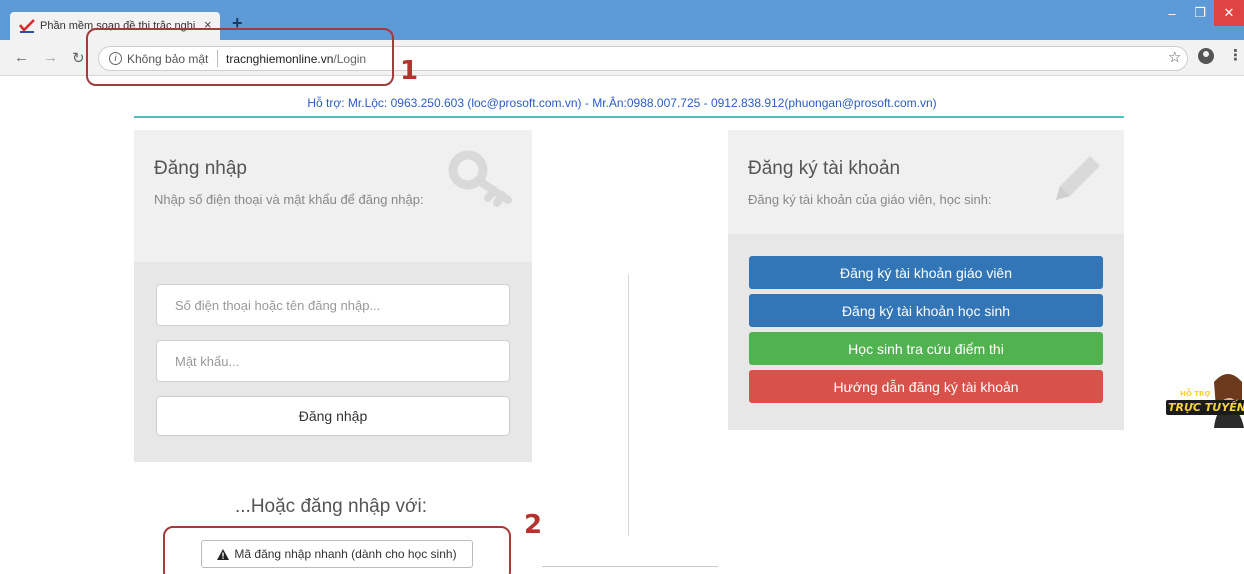 The width and height of the screenshot is (1244, 574). Describe the element at coordinates (1235, 55) in the screenshot. I see `more-menu-icon: ⋮` at that location.